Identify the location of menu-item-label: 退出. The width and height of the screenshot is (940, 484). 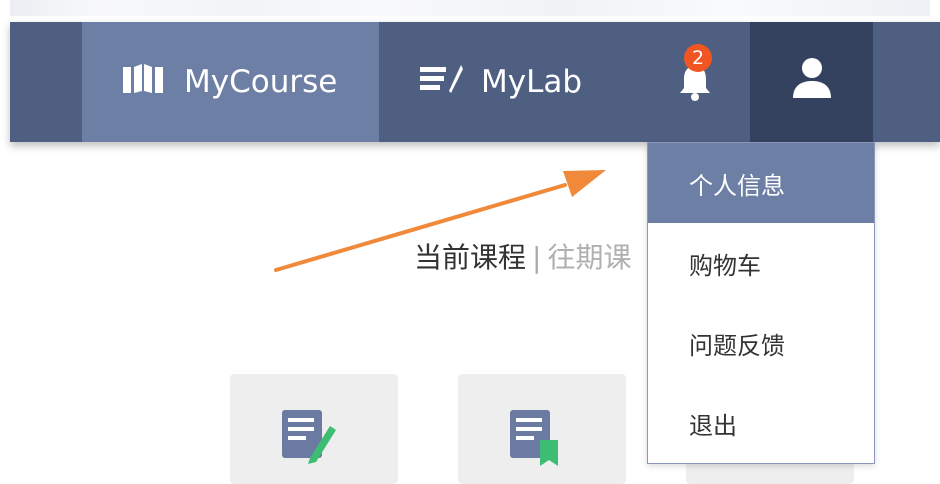
(713, 425).